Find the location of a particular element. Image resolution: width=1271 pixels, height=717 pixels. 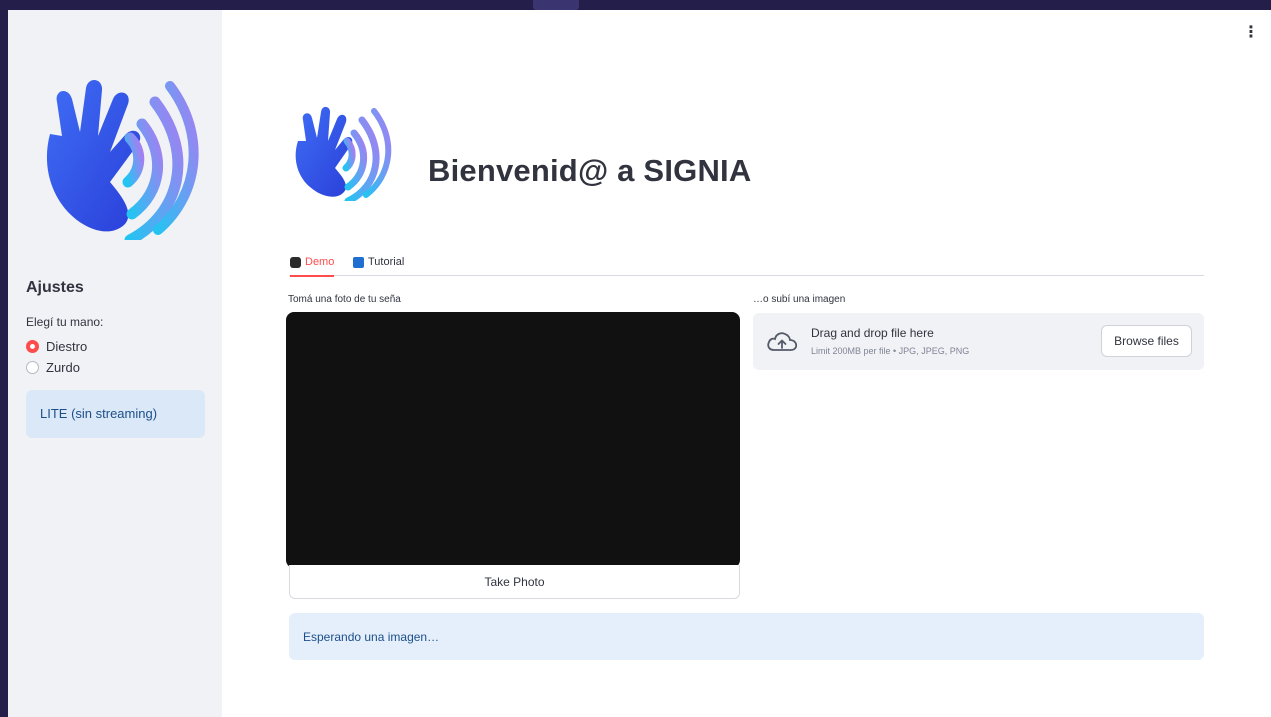

window-top-handle is located at coordinates (556, 5).